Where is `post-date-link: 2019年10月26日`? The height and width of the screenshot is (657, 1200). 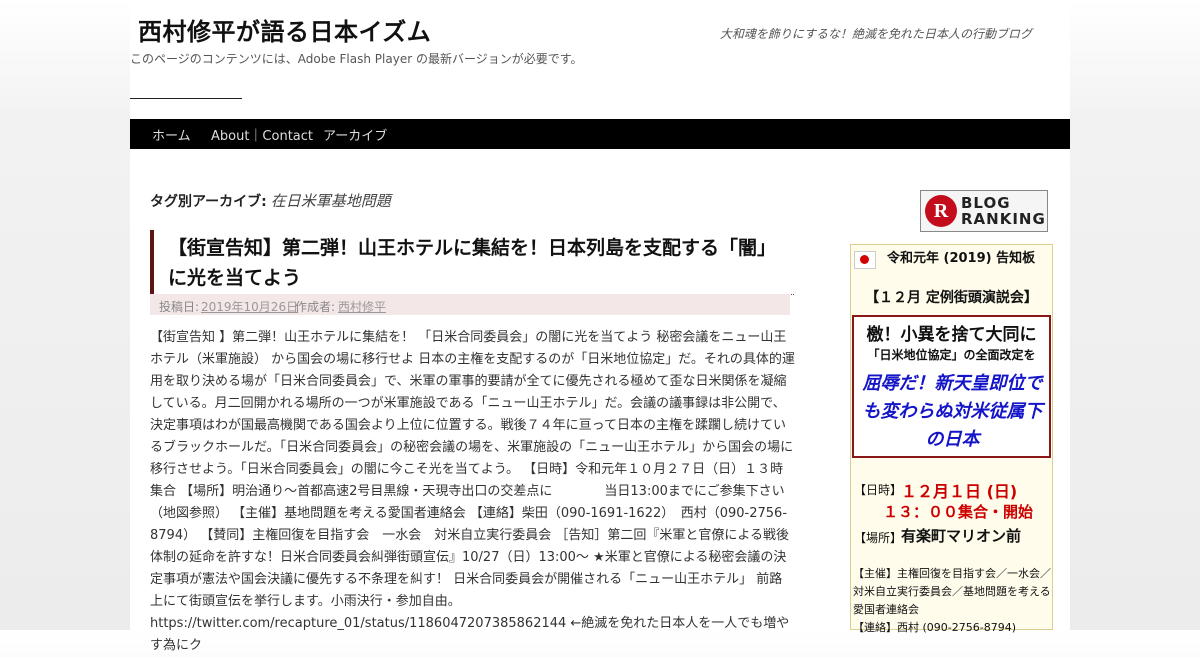 post-date-link: 2019年10月26日 is located at coordinates (249, 306).